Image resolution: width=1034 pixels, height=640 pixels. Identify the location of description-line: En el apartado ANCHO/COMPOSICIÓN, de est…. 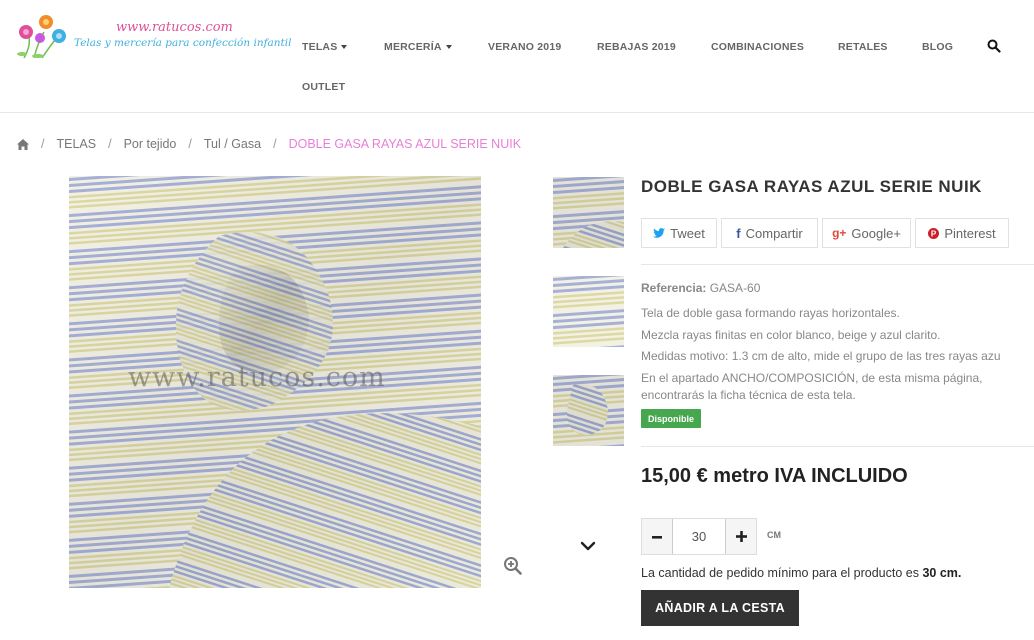
(812, 378).